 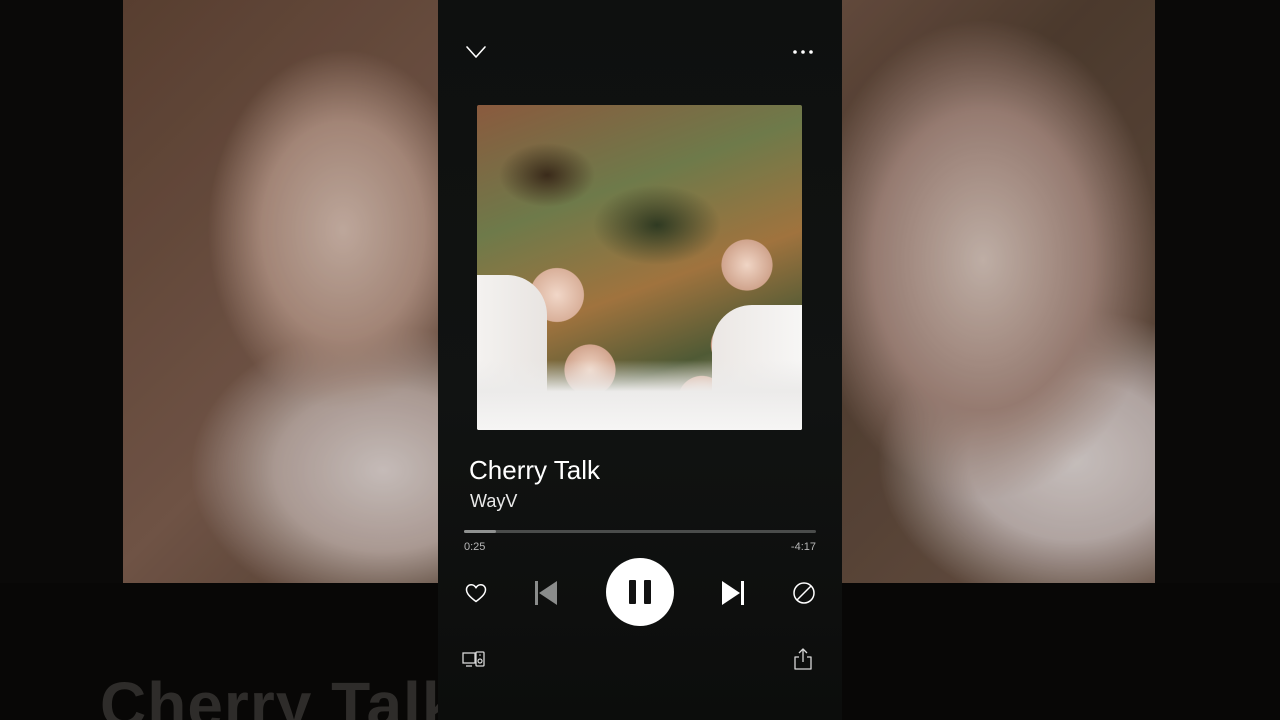 I want to click on progress-fill, so click(x=480, y=531).